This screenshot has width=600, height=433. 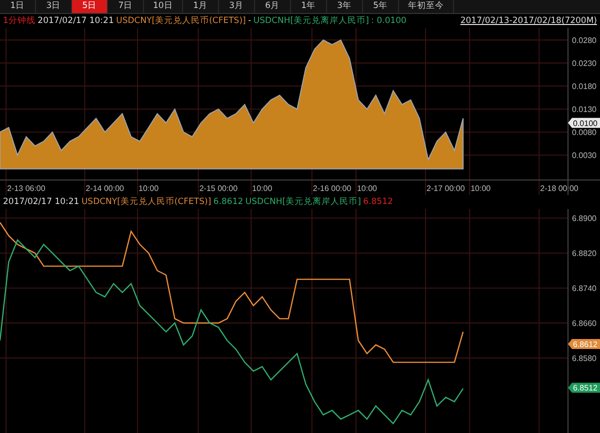 What do you see at coordinates (584, 344) in the screenshot?
I see `value-tag: 6.8612` at bounding box center [584, 344].